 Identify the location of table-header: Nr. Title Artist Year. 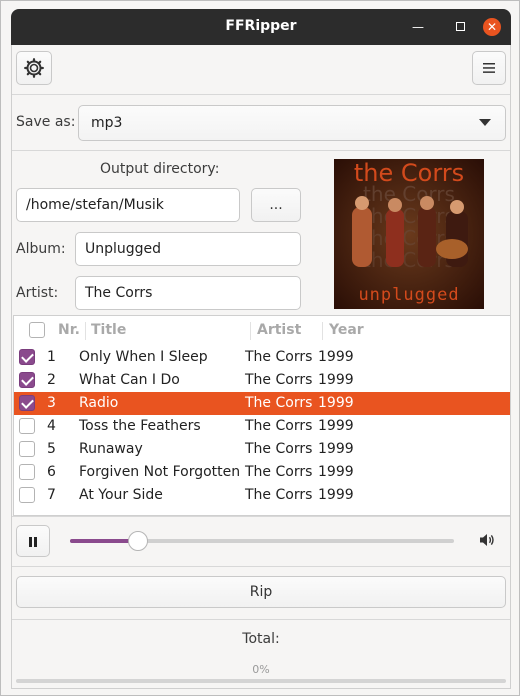
(262, 330).